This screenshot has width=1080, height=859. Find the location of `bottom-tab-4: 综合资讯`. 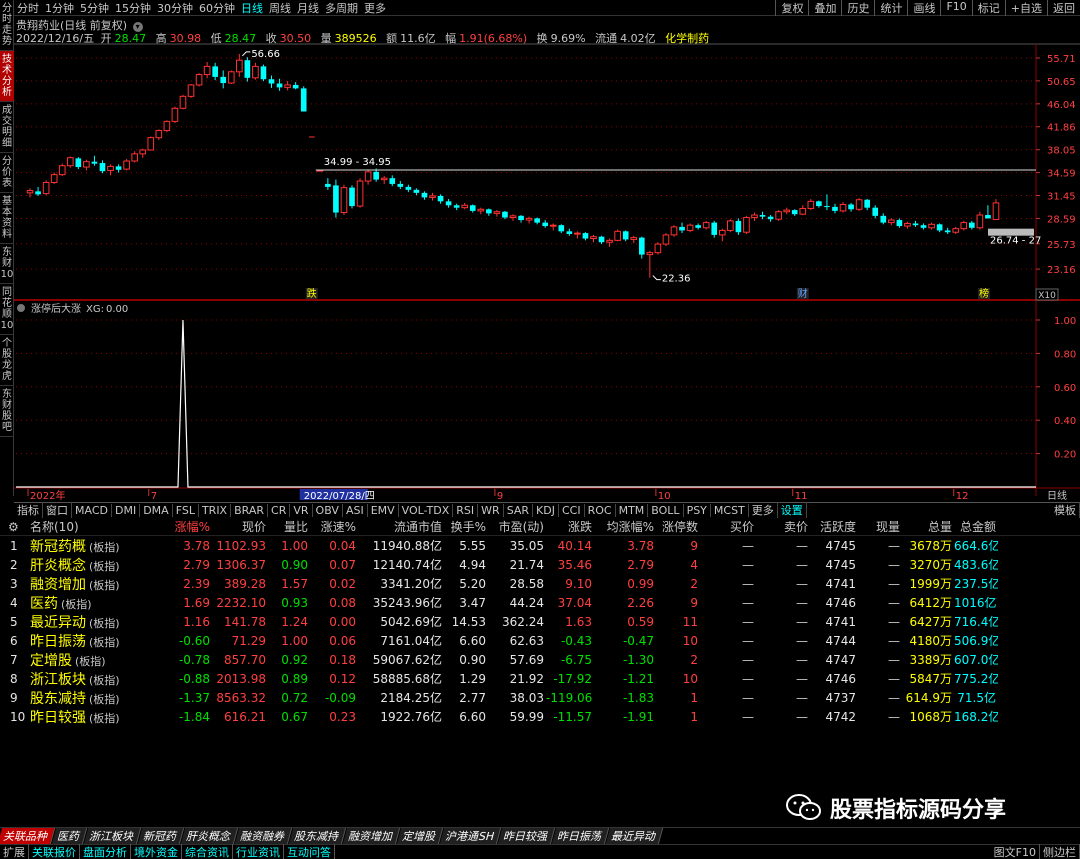

bottom-tab-4: 综合资讯 is located at coordinates (207, 851).